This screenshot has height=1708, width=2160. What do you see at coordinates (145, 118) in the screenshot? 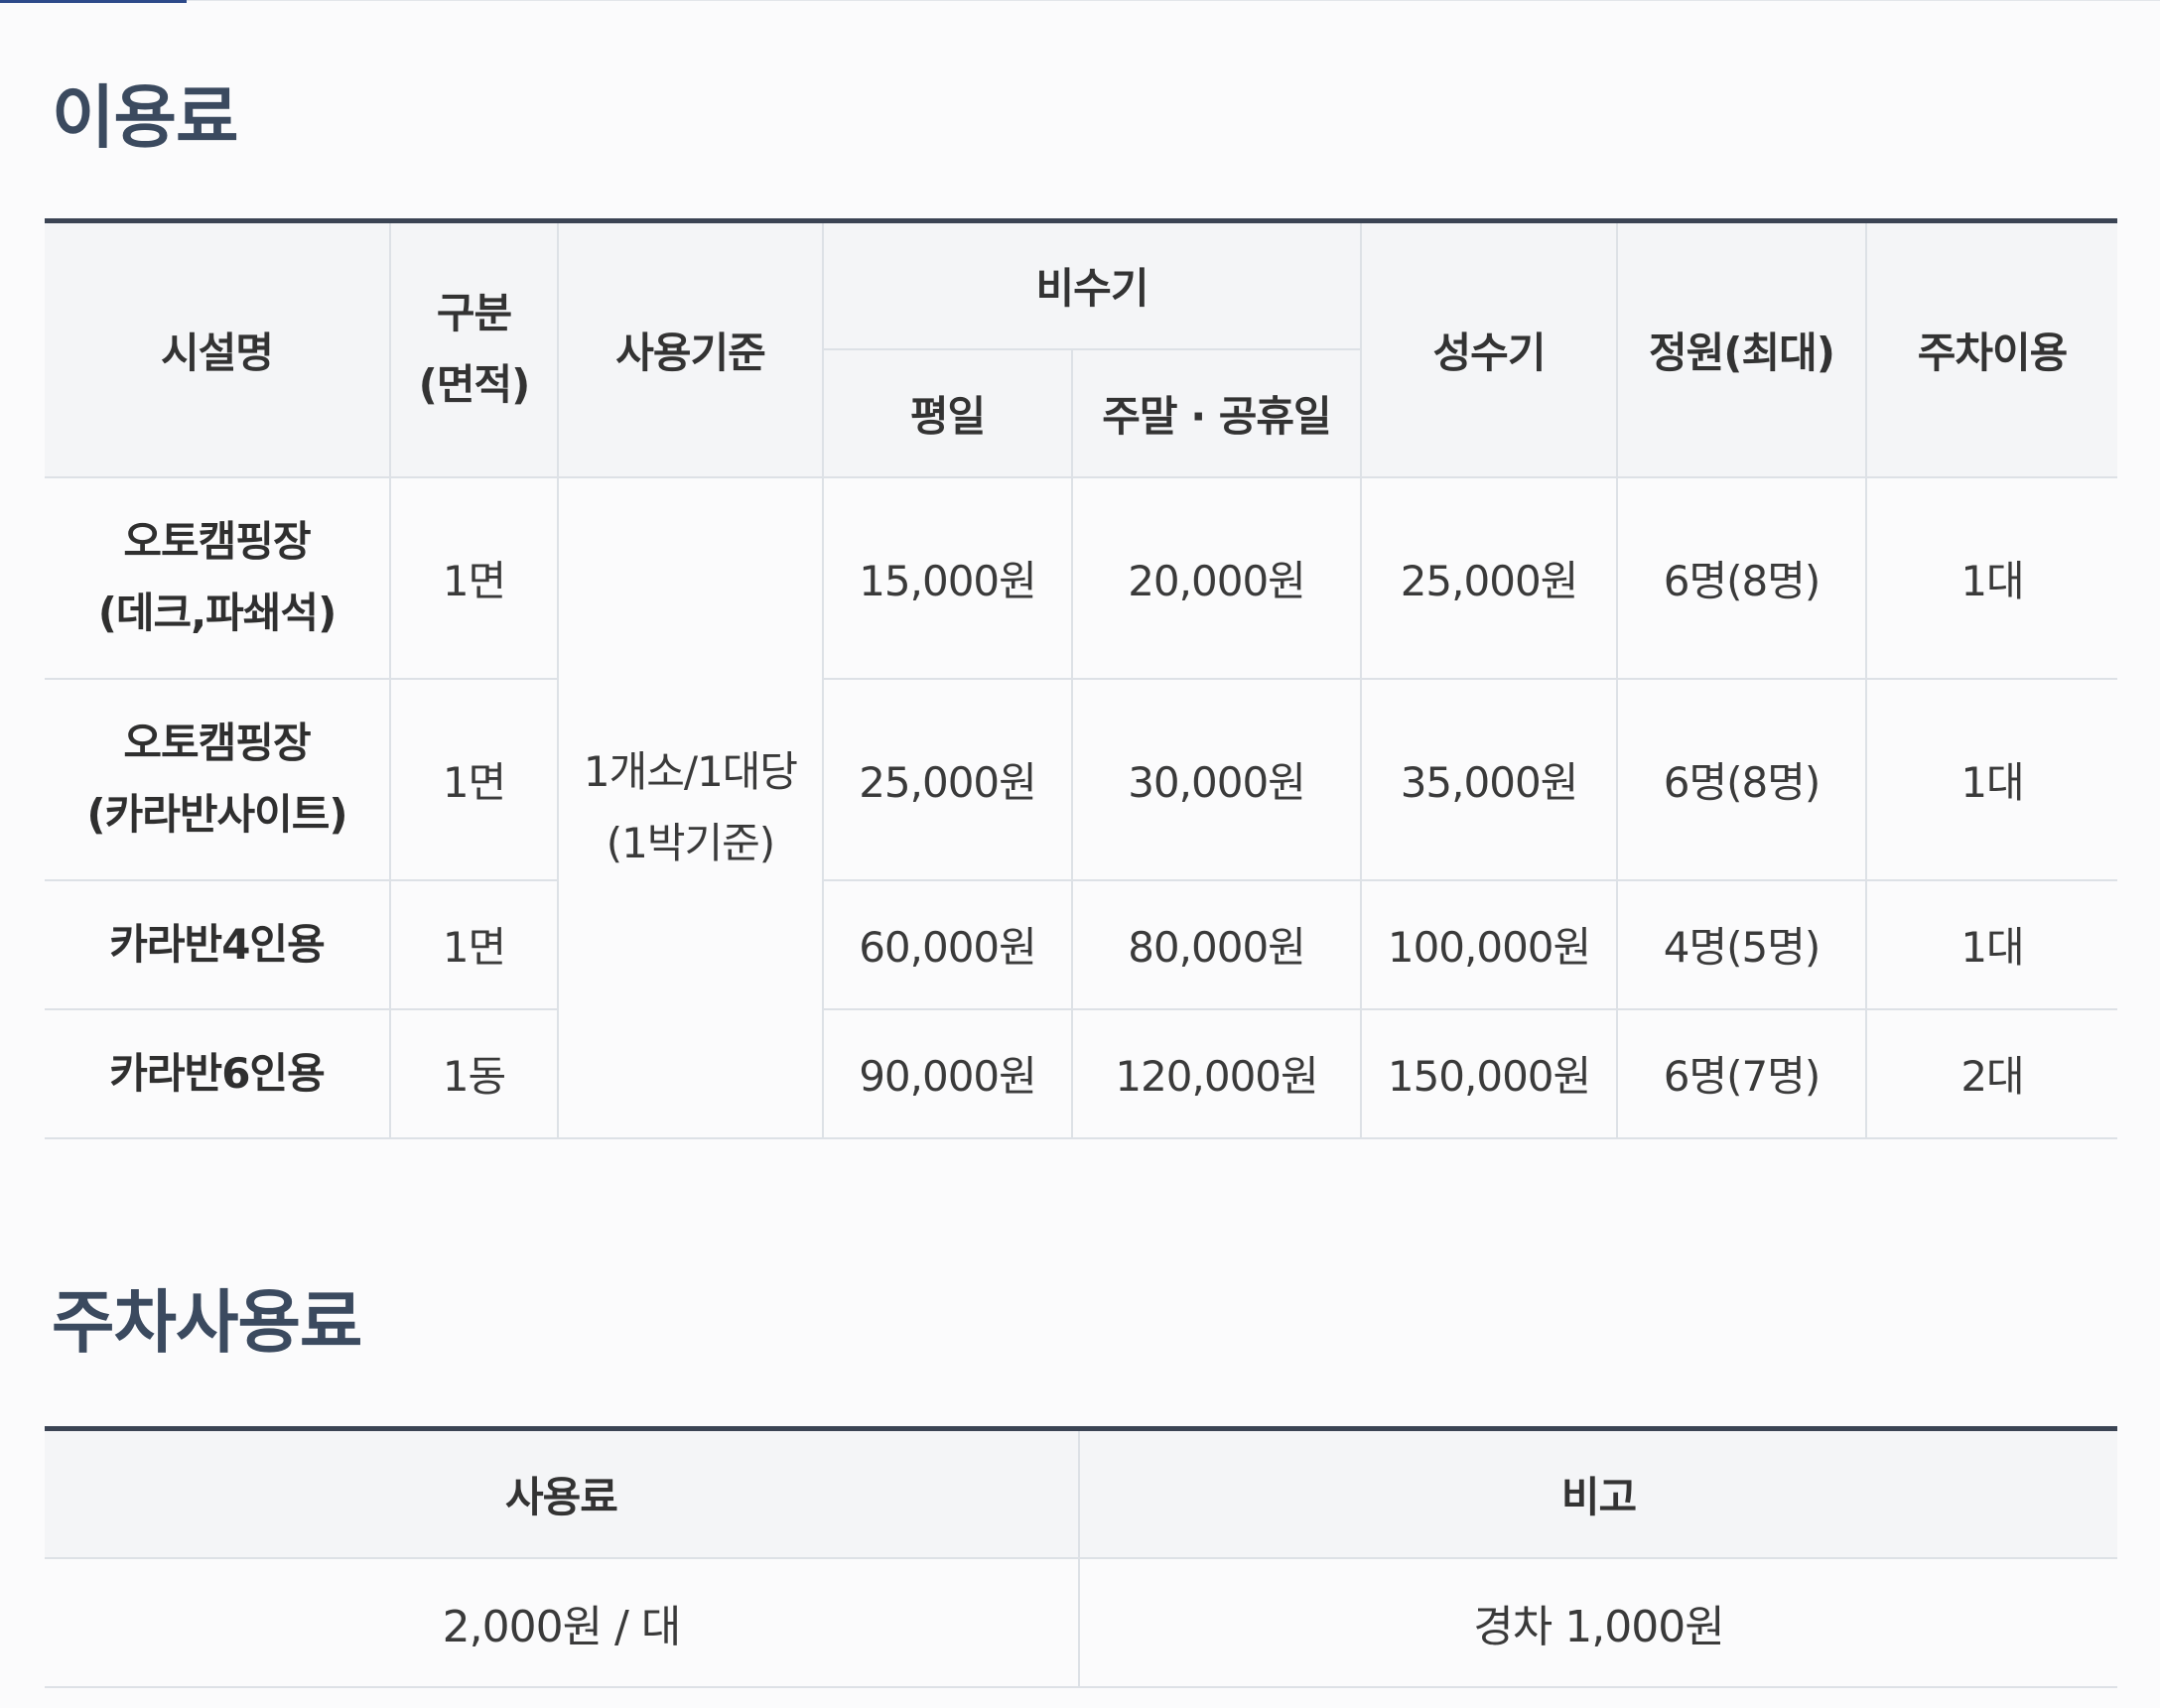
I see `fee-section-title: 이용료` at bounding box center [145, 118].